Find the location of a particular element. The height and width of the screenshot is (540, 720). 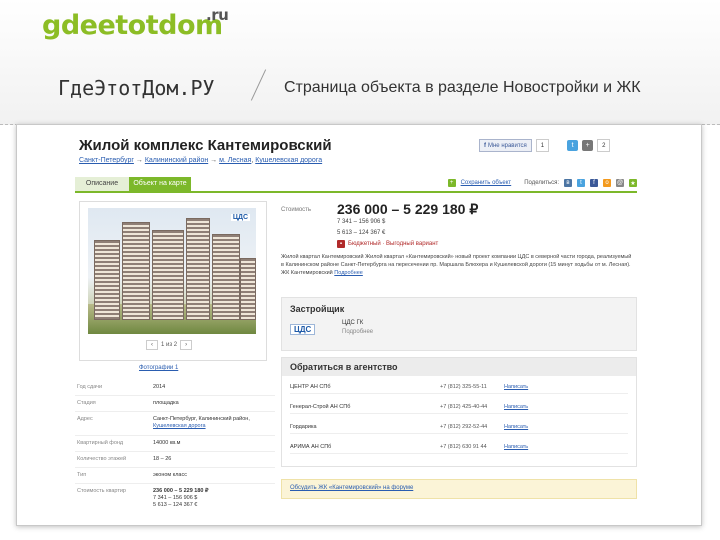

plusone-count: 2 is located at coordinates (604, 145).